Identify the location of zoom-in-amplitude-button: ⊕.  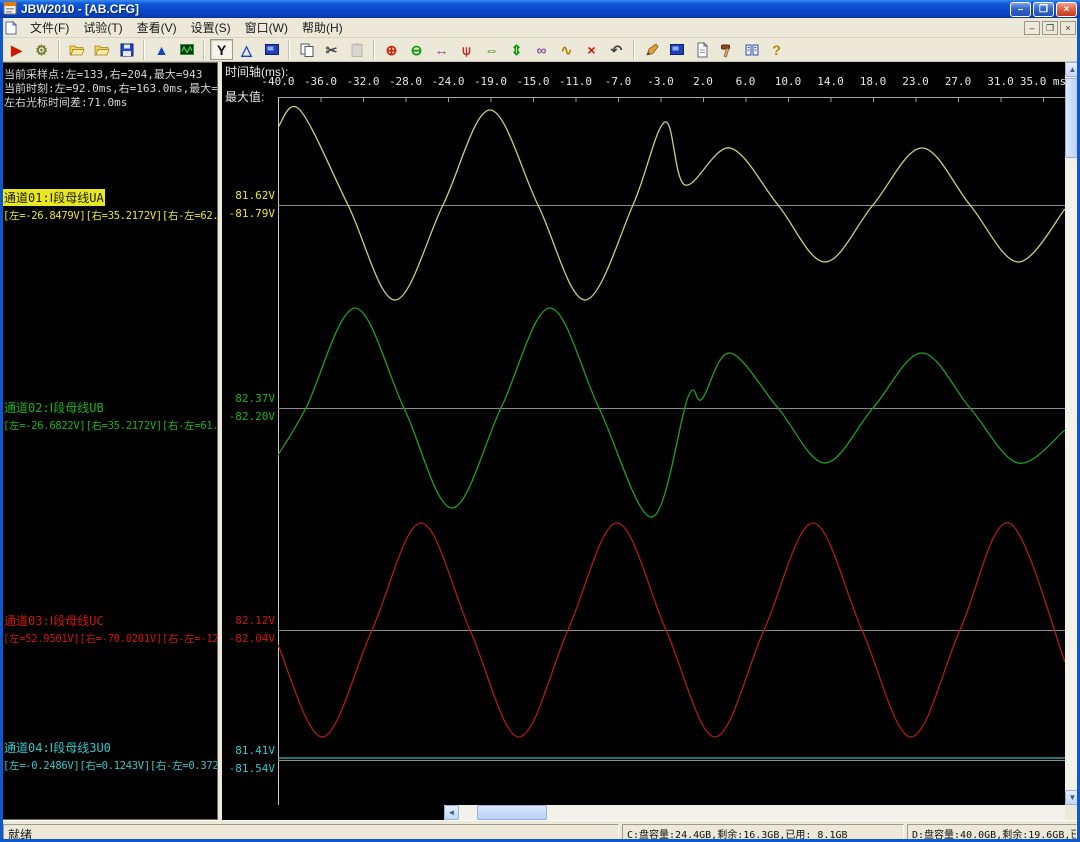
(391, 49).